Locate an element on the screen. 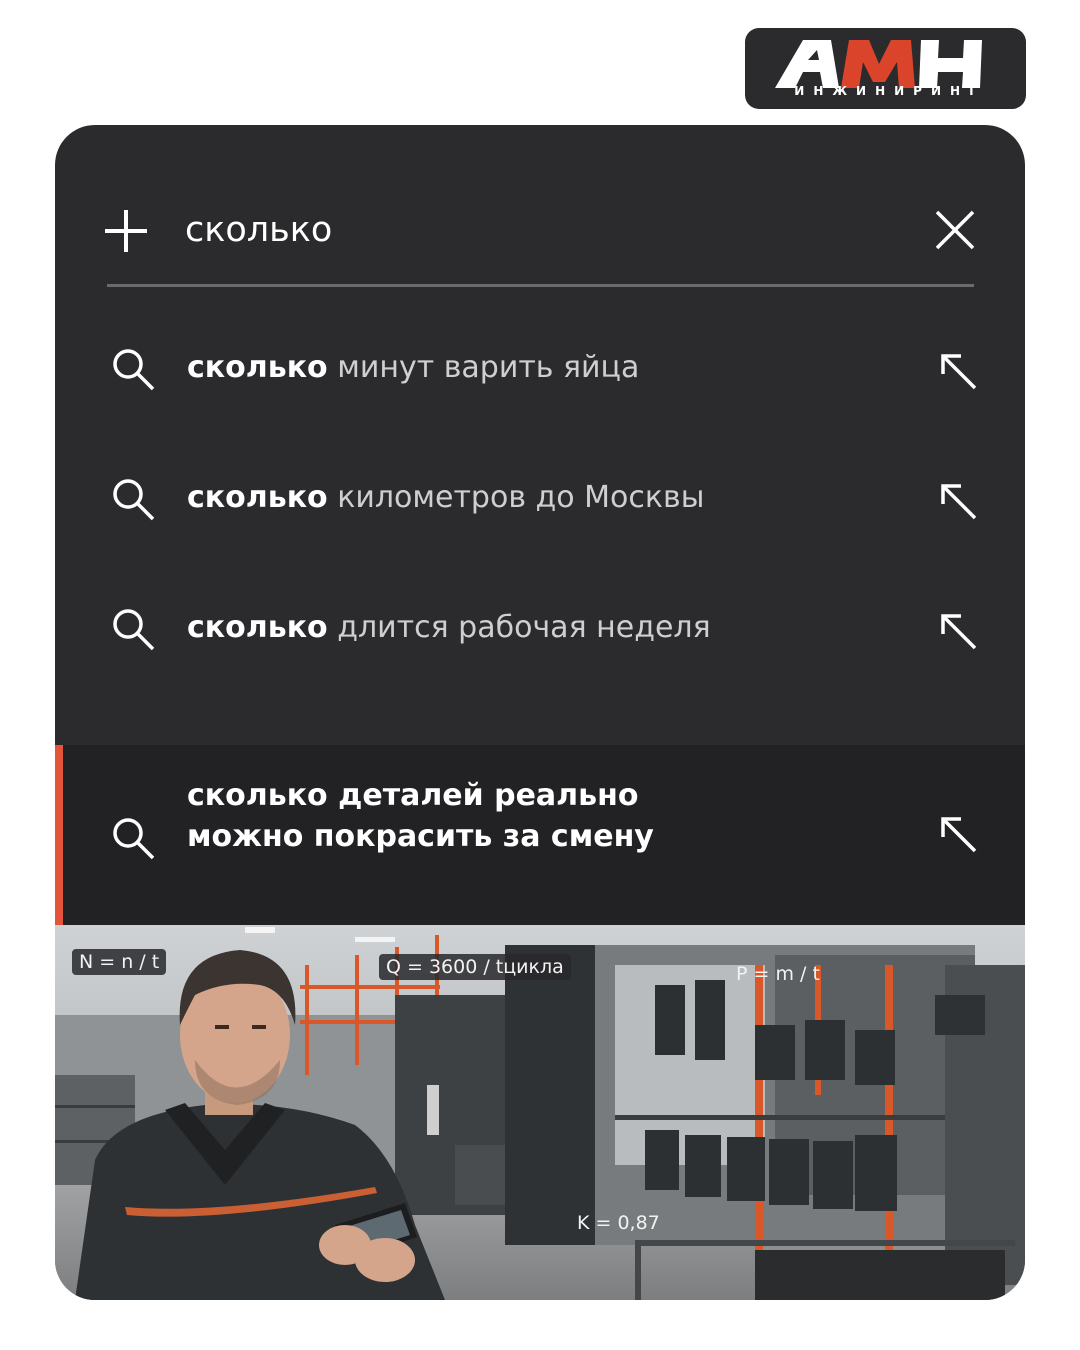  formula-label: Q = 3600 / tцикла is located at coordinates (475, 967).